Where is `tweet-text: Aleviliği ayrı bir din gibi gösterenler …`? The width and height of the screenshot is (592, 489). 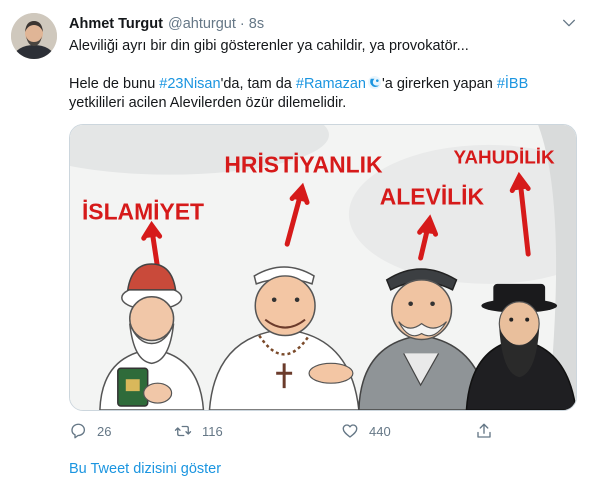
tweet-text: Aleviliği ayrı bir din gibi gösterenler … is located at coordinates (324, 75).